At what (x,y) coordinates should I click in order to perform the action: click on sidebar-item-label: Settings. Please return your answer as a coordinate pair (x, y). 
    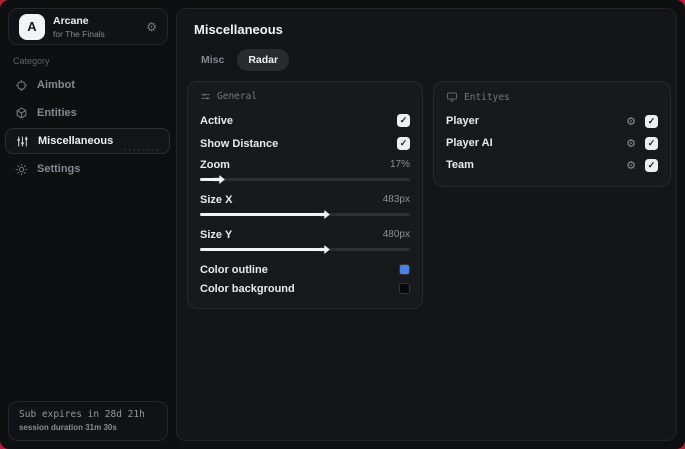
    Looking at the image, I should click on (59, 169).